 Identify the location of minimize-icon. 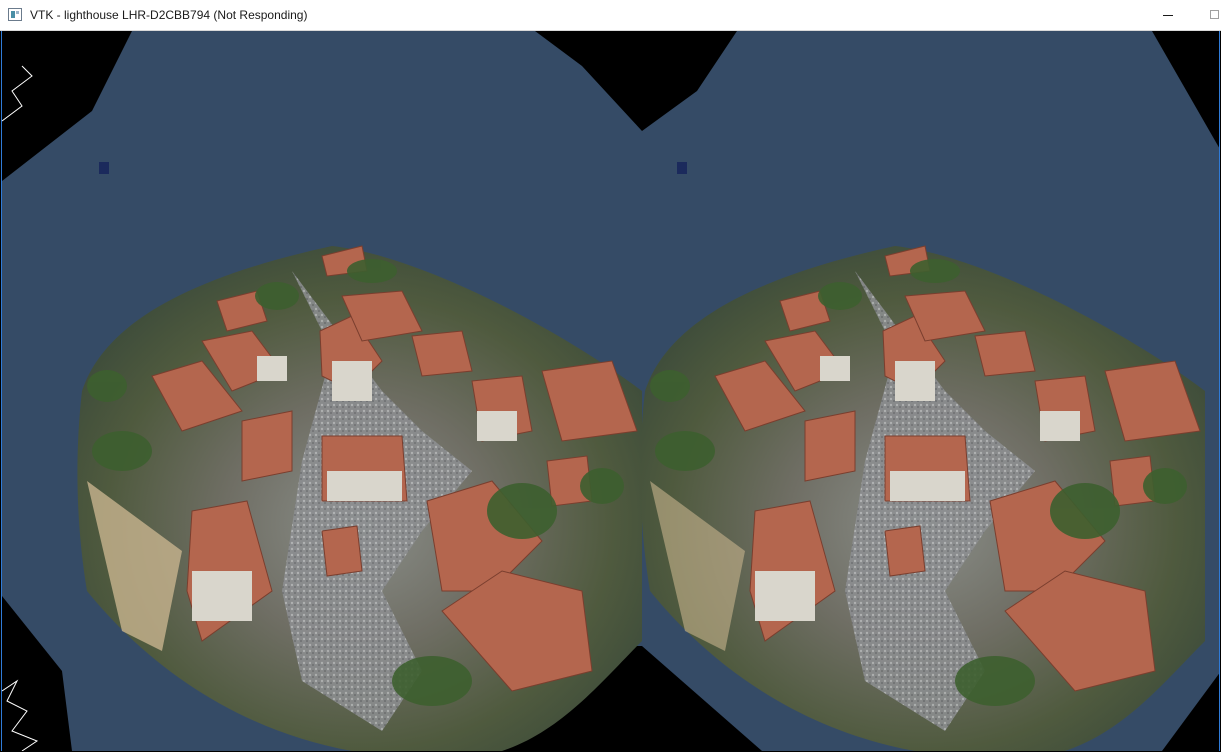
(1168, 15).